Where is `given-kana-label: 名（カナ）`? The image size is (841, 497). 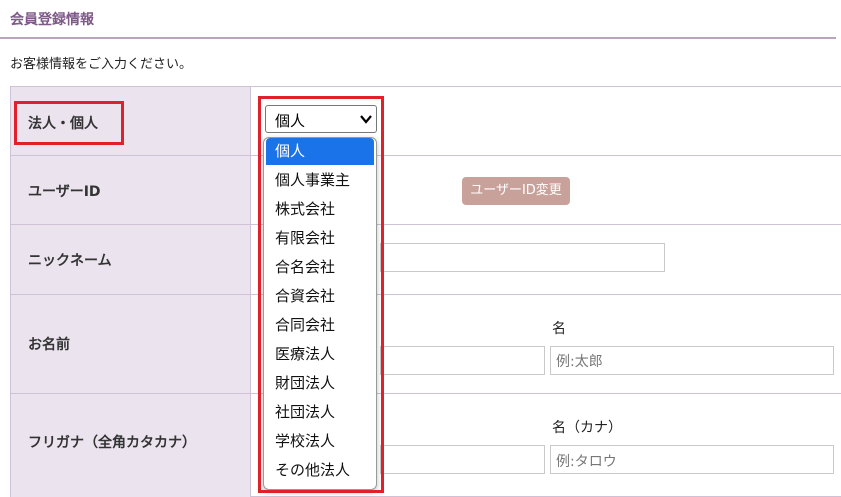 given-kana-label: 名（カナ） is located at coordinates (587, 428).